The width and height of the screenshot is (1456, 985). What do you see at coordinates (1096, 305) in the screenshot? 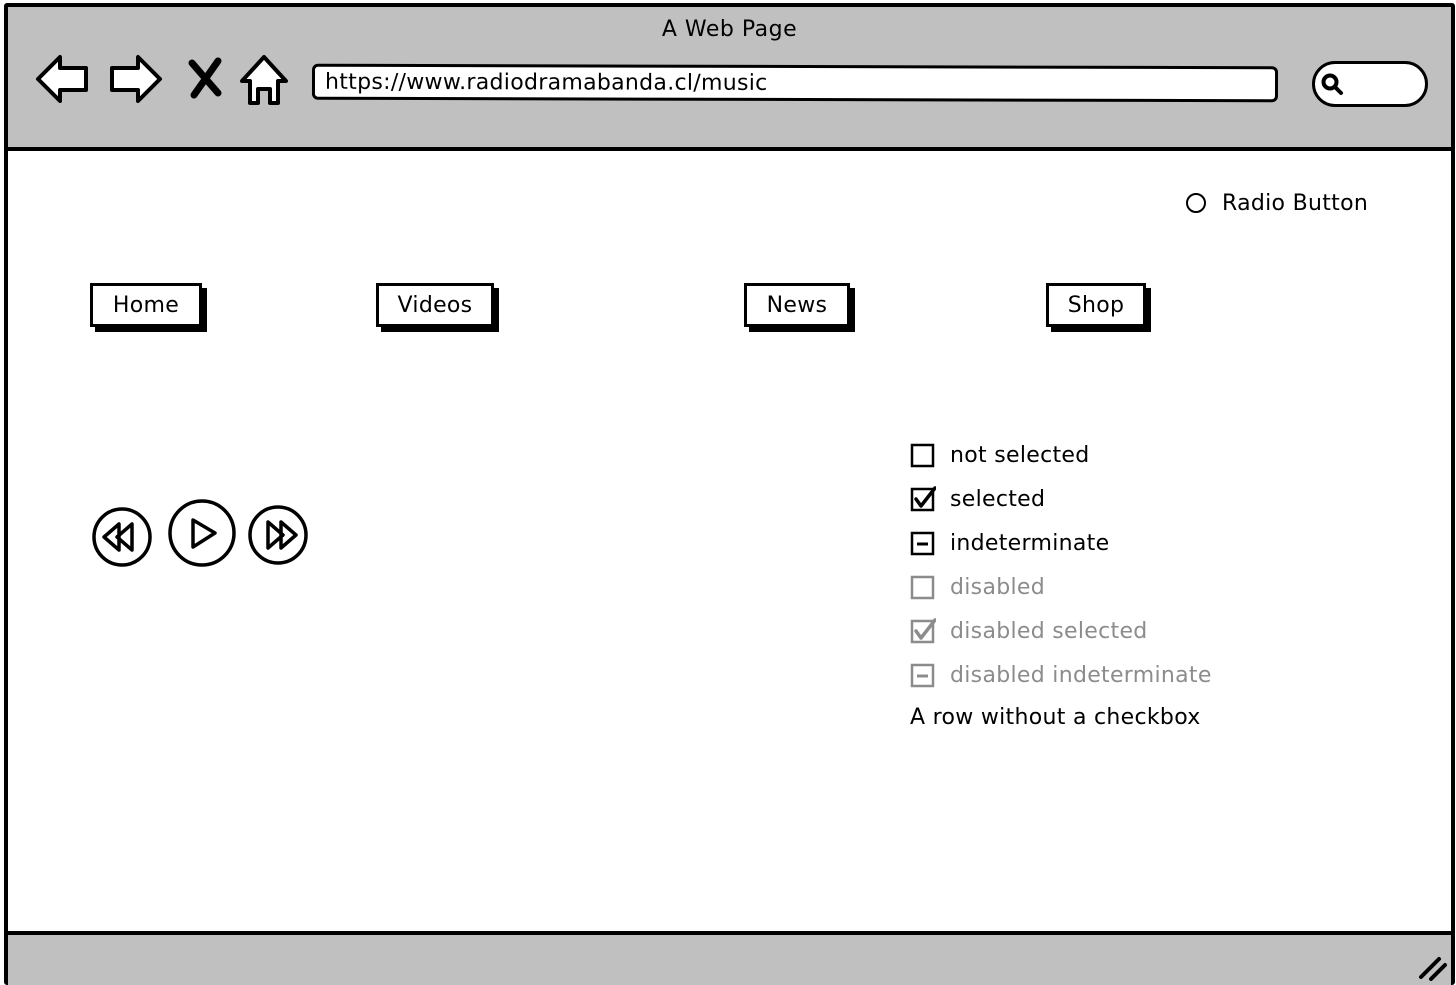
I see `nav-button-shop: Shop` at bounding box center [1096, 305].